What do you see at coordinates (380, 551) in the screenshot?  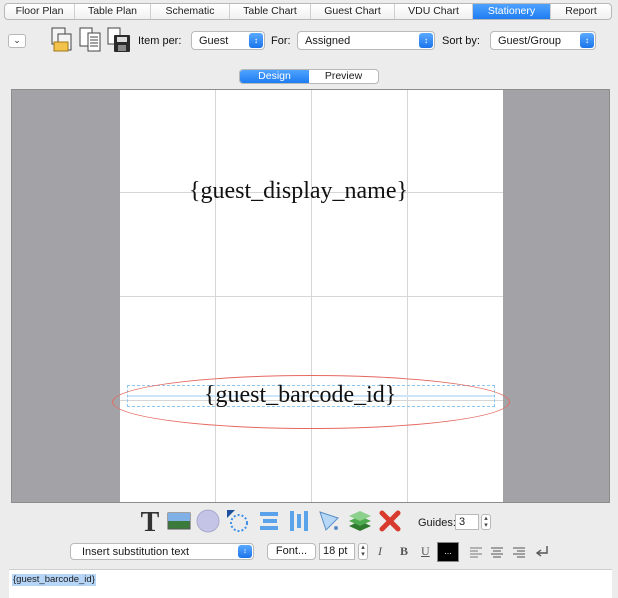 I see `italic-button: I` at bounding box center [380, 551].